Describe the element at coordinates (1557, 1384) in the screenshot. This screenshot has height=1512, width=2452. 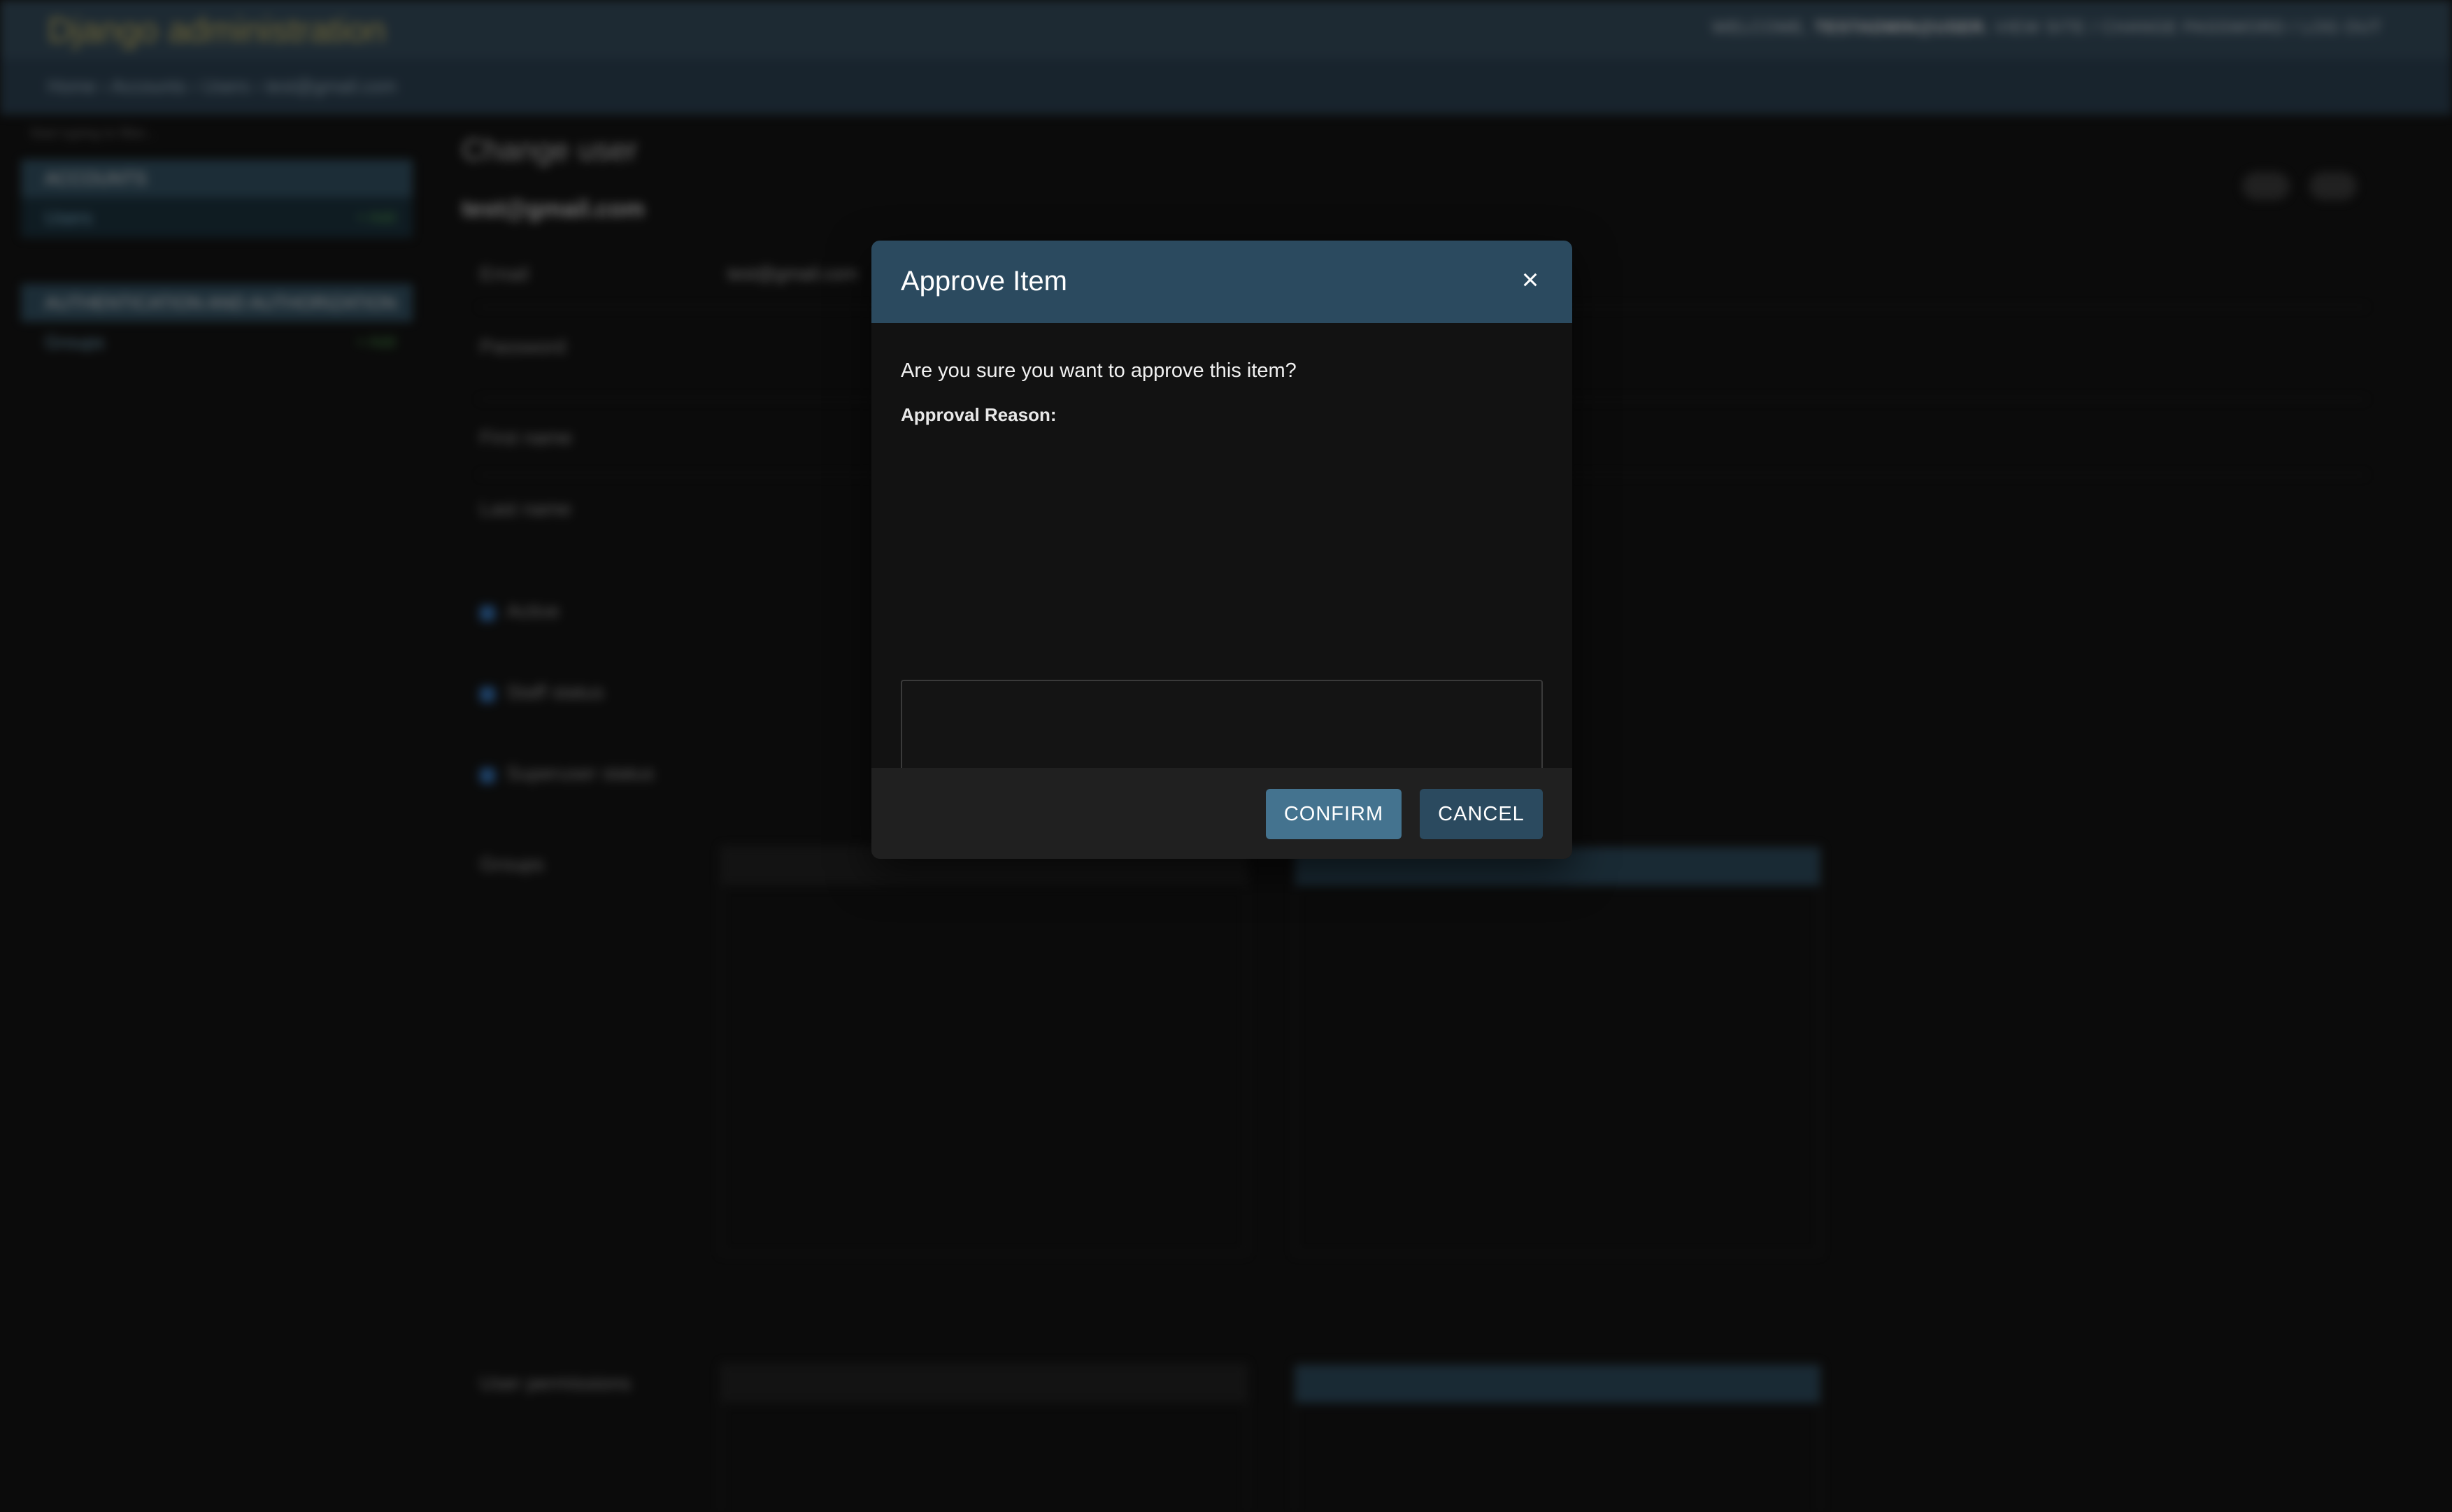
I see `chosen-permissions-header` at that location.